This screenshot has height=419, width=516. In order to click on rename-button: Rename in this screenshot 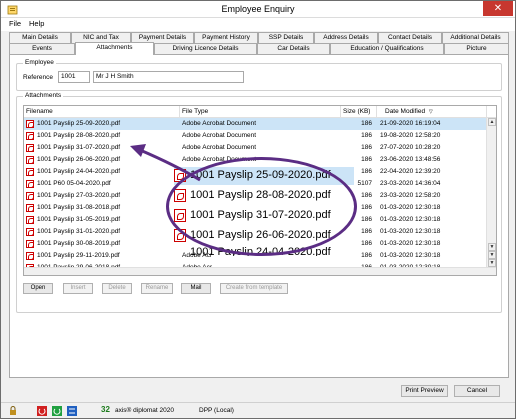, I will do `click(157, 288)`.